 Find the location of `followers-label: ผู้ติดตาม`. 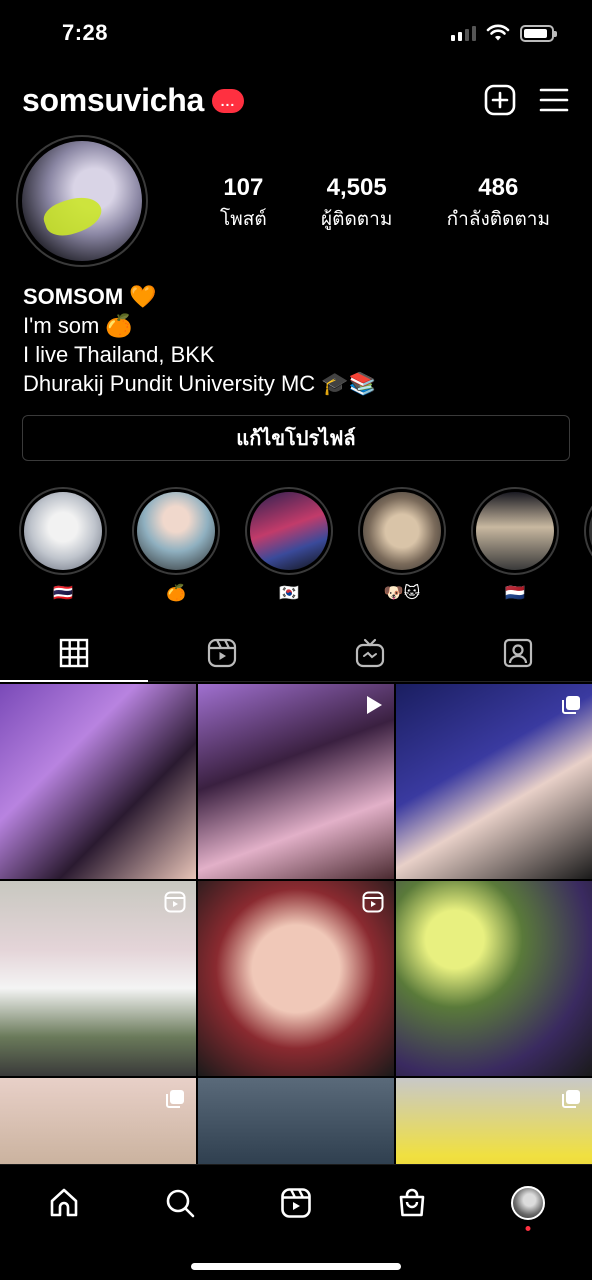

followers-label: ผู้ติดตาม is located at coordinates (357, 219).